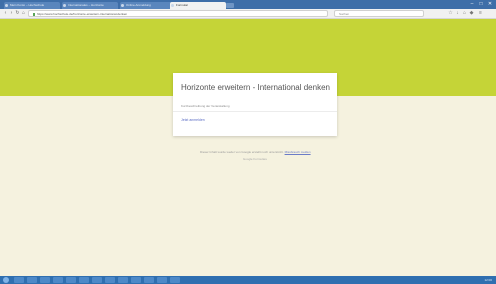 This screenshot has height=284, width=496. I want to click on browser-tab-active: Formular, so click(198, 5).